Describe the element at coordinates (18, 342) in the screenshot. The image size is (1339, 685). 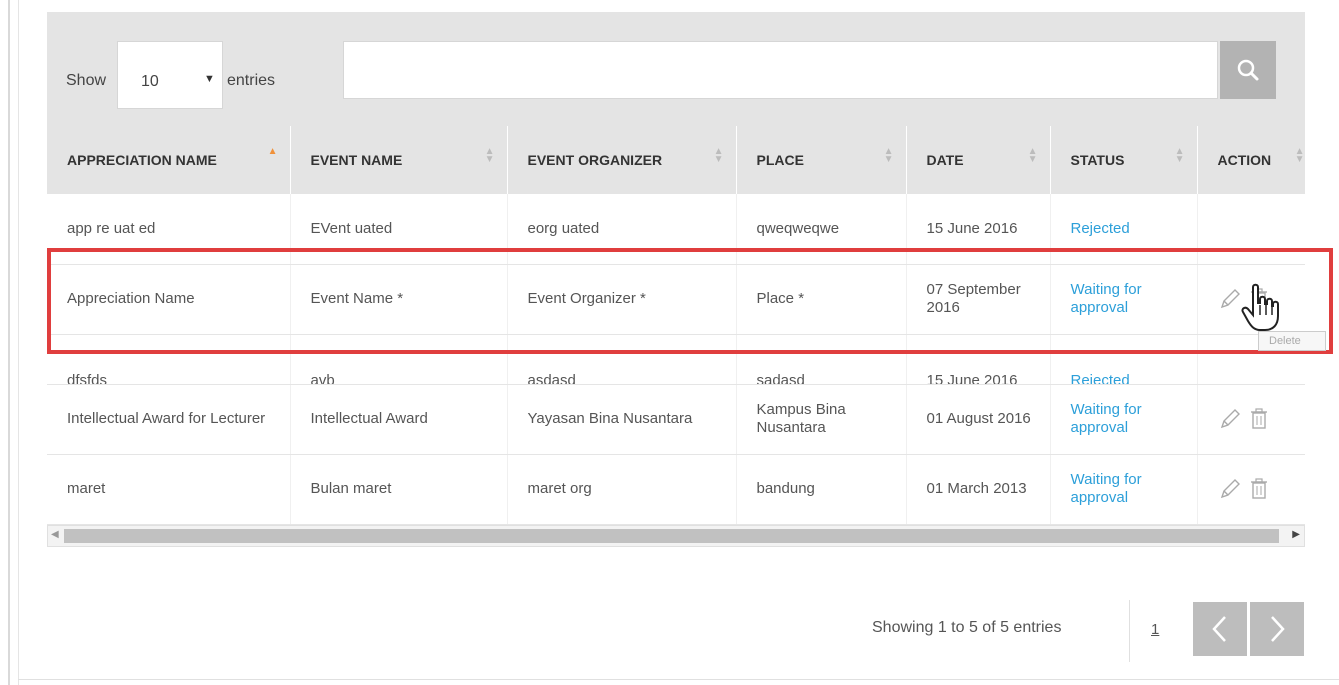
I see `panel-left-border-inner` at that location.